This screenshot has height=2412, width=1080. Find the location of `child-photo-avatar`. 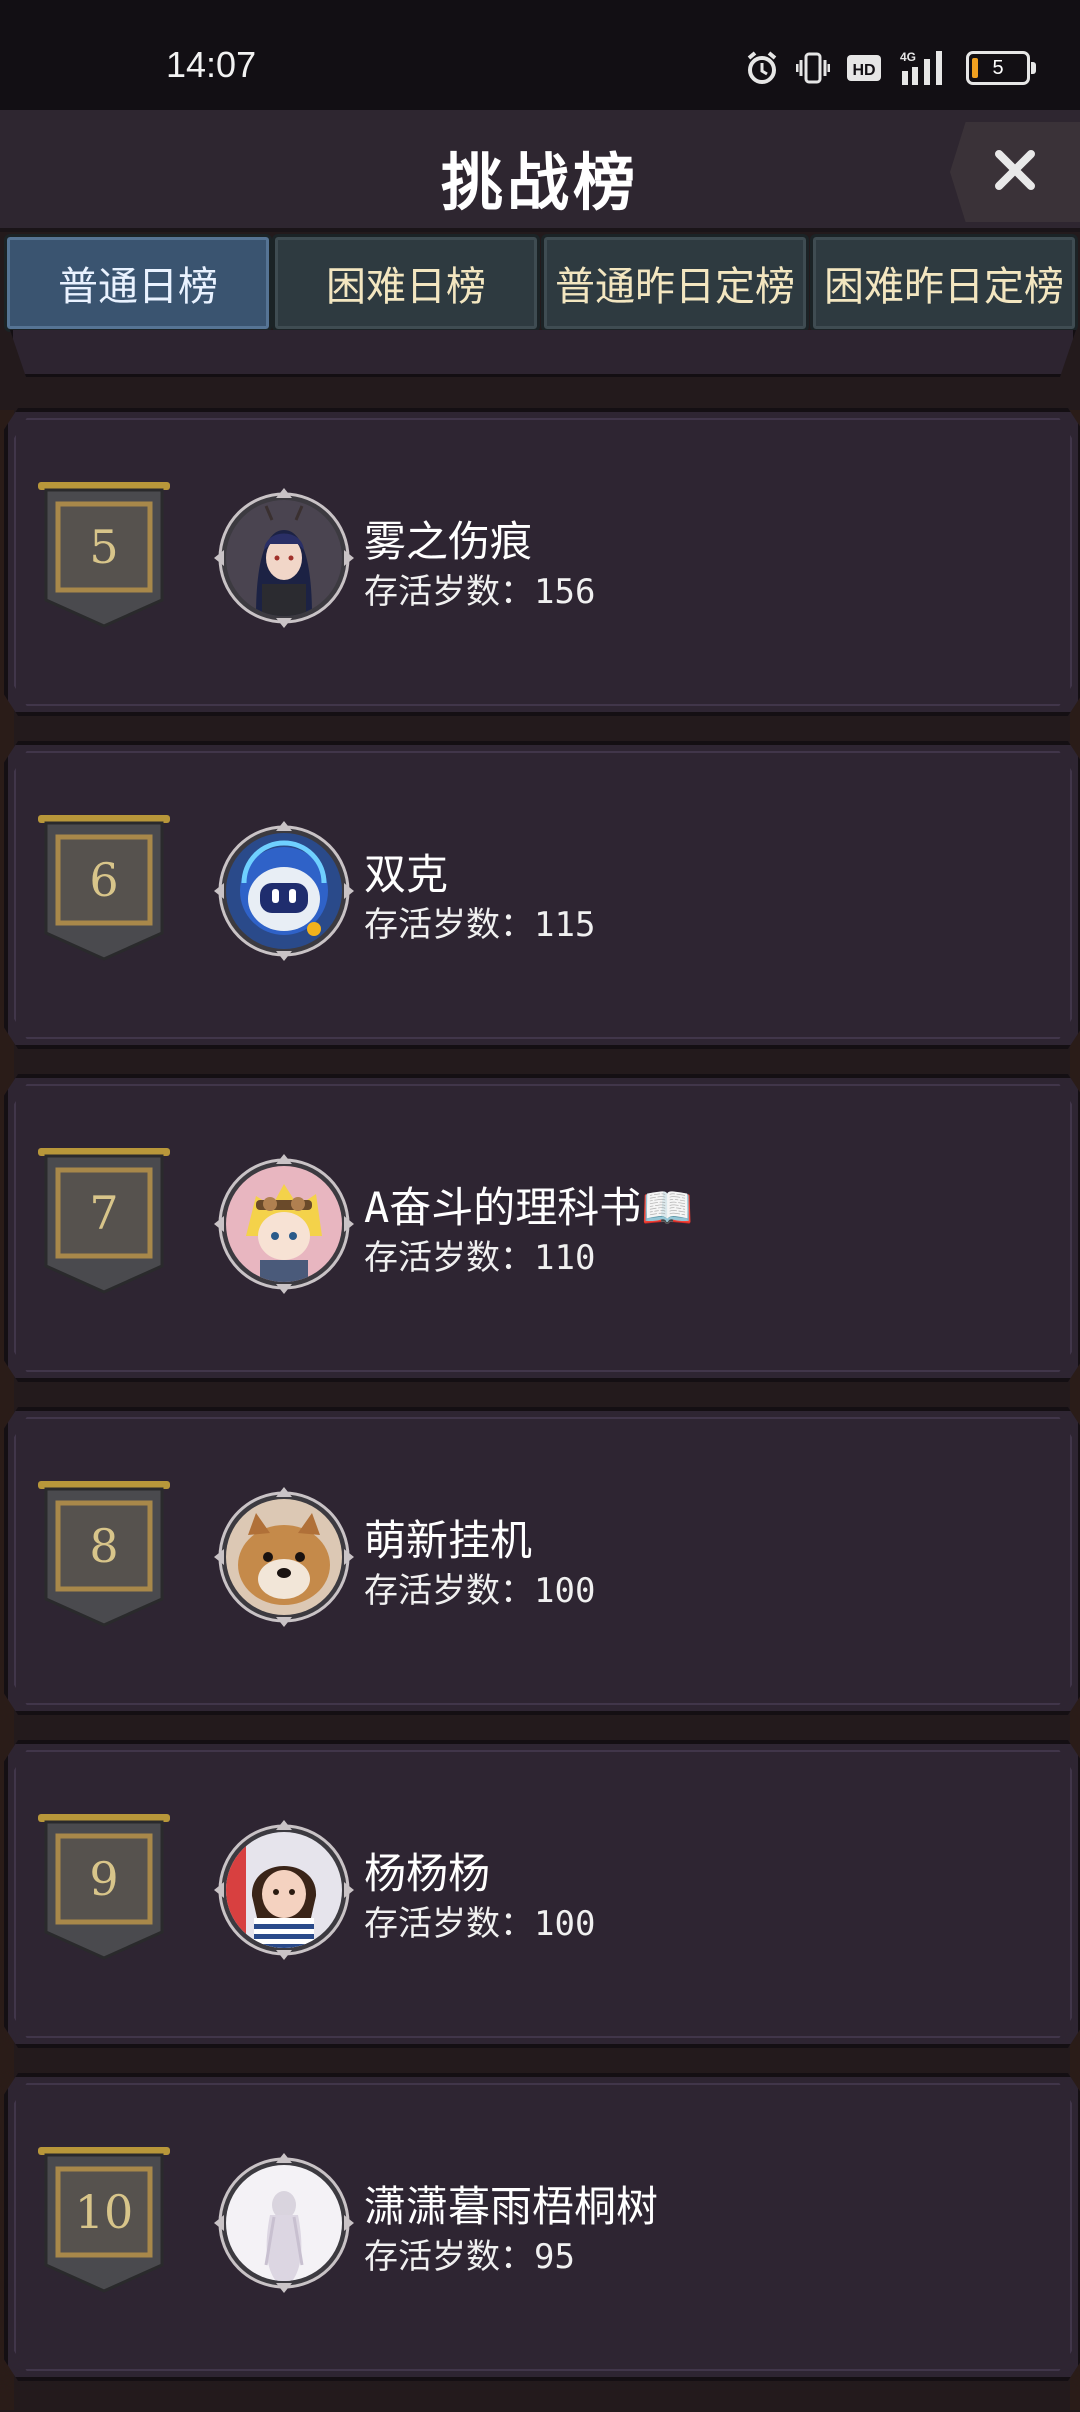

child-photo-avatar is located at coordinates (284, 1890).